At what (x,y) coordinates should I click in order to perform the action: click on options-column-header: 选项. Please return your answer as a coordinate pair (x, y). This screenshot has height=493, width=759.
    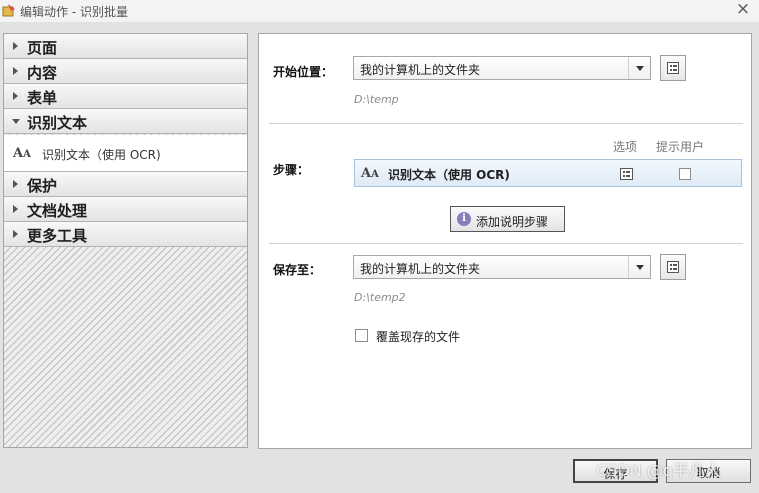
    Looking at the image, I should click on (625, 147).